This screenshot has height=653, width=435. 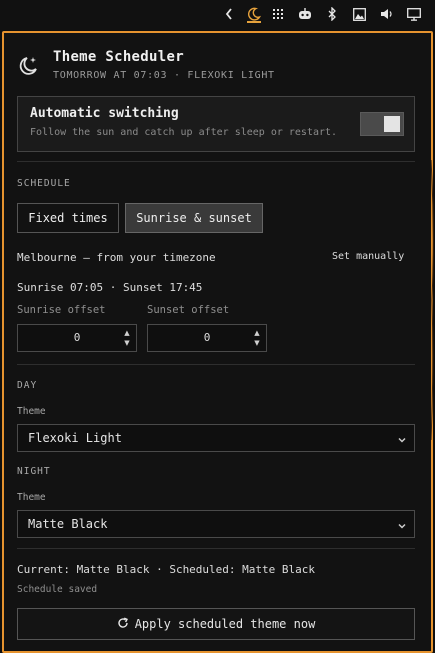 What do you see at coordinates (216, 438) in the screenshot?
I see `day-theme-select: Flexoki Light` at bounding box center [216, 438].